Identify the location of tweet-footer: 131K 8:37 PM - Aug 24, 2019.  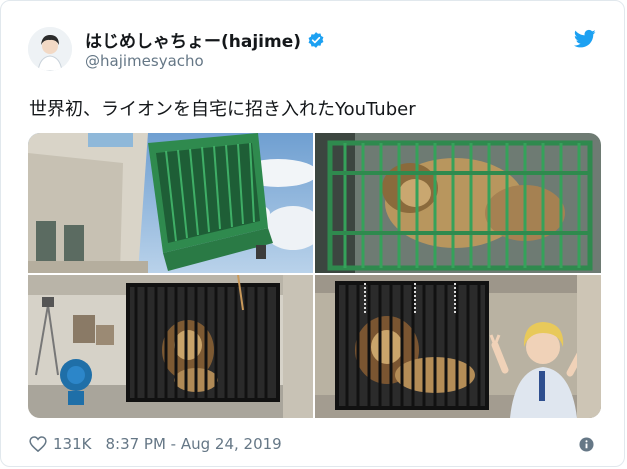
(155, 444).